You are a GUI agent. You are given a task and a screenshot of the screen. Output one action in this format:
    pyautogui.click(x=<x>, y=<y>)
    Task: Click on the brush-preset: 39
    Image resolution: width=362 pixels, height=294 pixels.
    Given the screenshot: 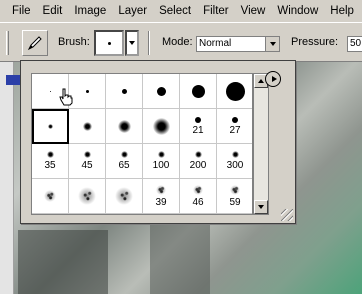 What is the action you would take?
    pyautogui.click(x=161, y=196)
    